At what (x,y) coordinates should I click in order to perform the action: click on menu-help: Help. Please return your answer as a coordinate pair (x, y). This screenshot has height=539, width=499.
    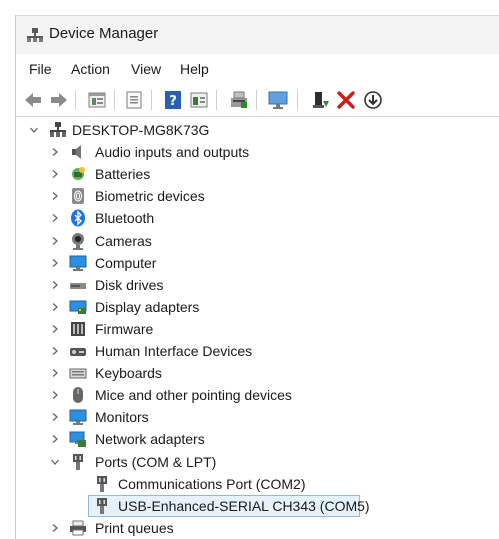
    Looking at the image, I should click on (194, 69).